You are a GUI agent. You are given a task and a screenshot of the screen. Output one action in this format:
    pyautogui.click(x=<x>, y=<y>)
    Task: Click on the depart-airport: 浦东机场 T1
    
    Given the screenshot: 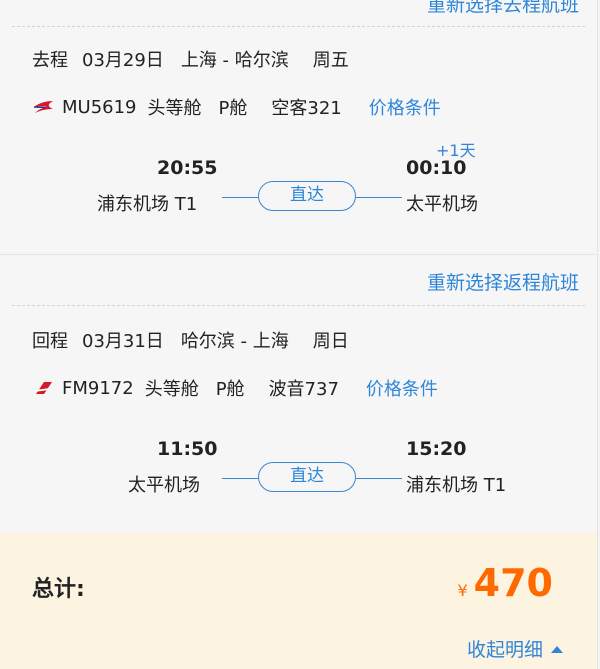 What is the action you would take?
    pyautogui.click(x=147, y=204)
    